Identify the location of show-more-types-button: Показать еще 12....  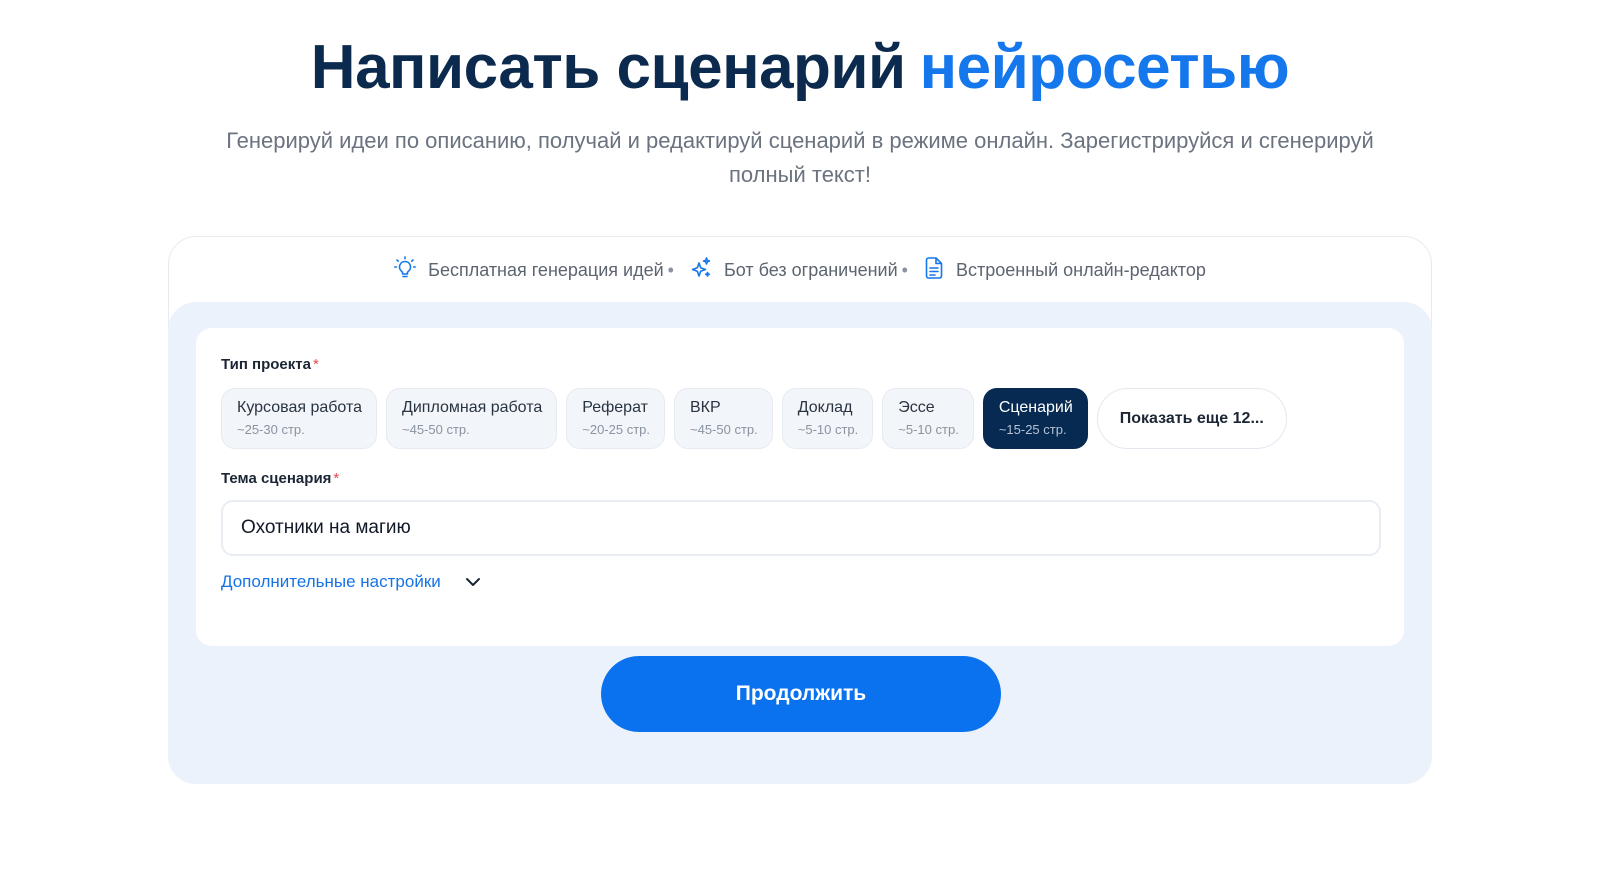
(1191, 418).